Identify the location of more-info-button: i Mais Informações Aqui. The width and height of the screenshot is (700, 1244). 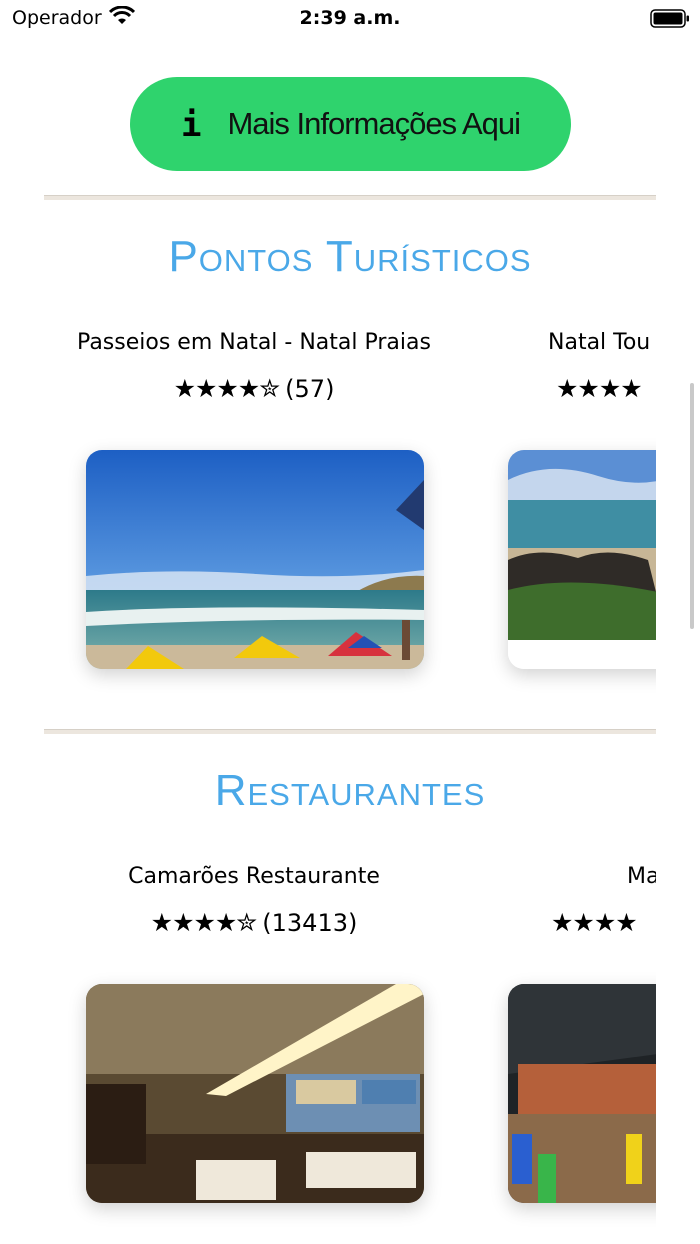
(350, 124).